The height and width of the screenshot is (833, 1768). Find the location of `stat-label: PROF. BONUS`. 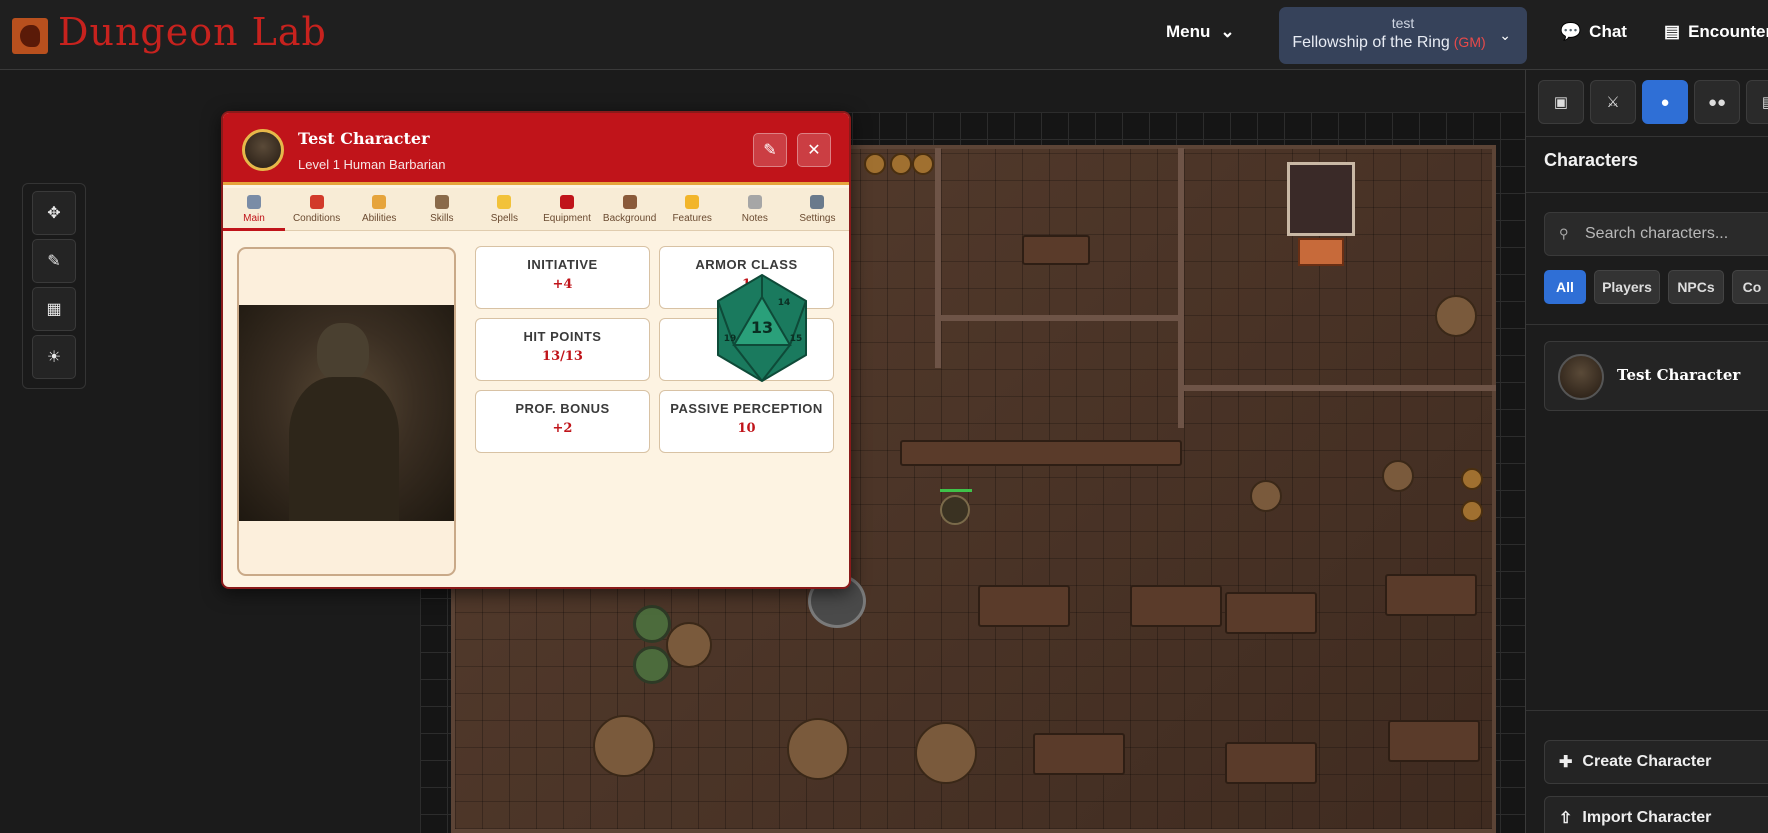

stat-label: PROF. BONUS is located at coordinates (562, 408).